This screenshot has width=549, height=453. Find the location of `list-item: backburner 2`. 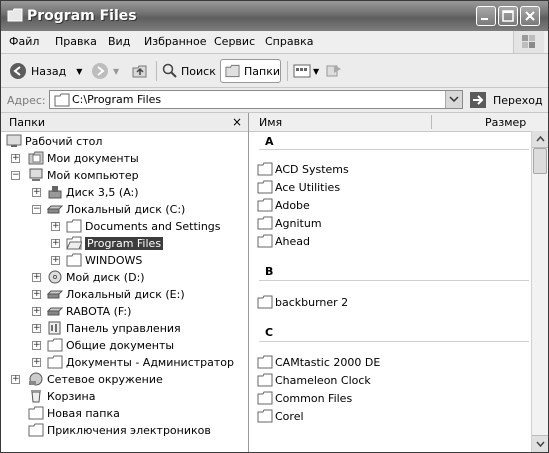

list-item: backburner 2 is located at coordinates (302, 302).